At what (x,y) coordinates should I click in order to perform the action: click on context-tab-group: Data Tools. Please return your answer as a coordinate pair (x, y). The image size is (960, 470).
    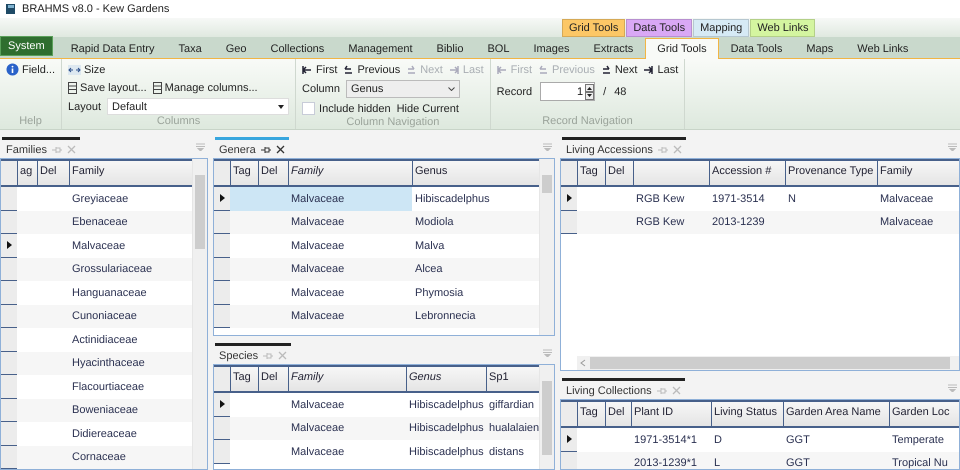
    Looking at the image, I should click on (659, 28).